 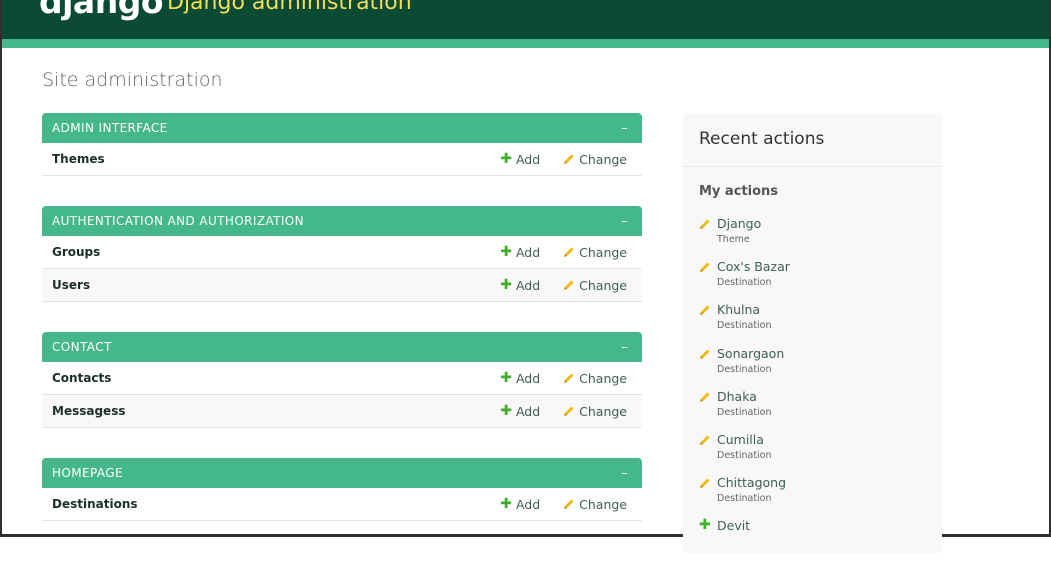 I want to click on recent-action-link: Sonargaon, so click(x=753, y=353).